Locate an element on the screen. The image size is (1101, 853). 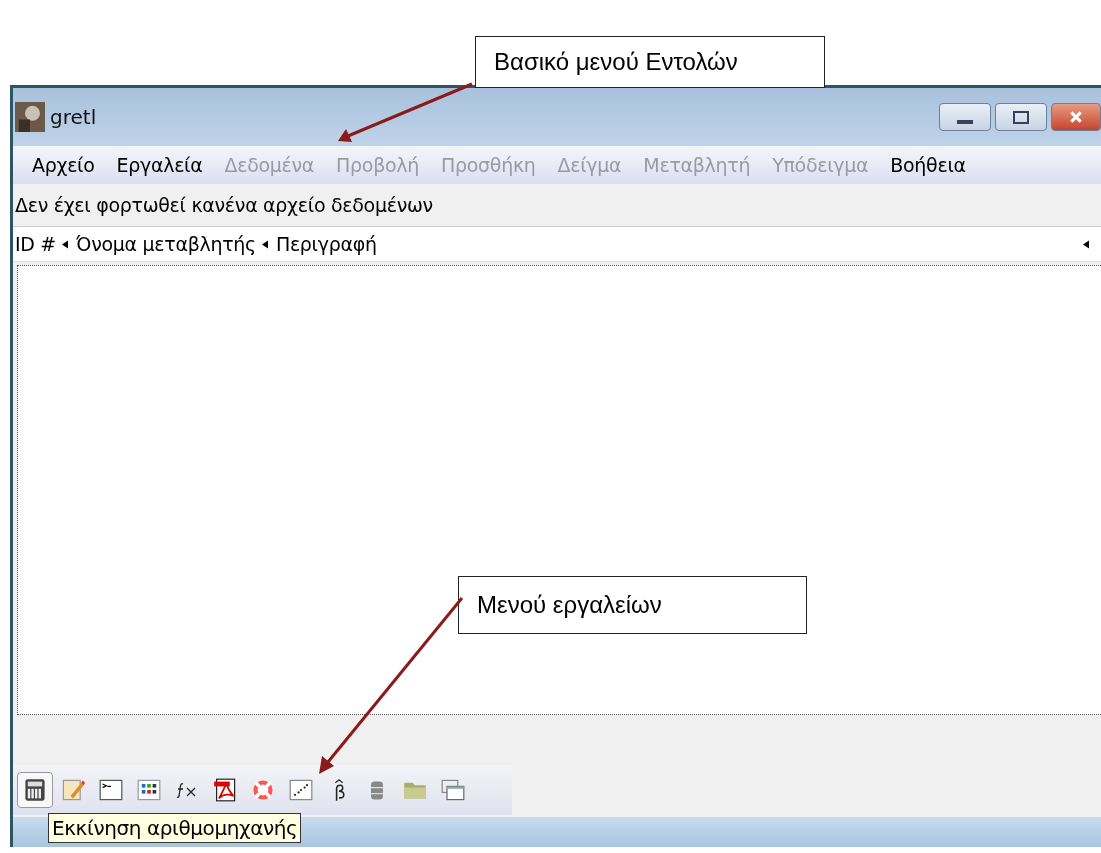
windows-icon is located at coordinates (453, 790).